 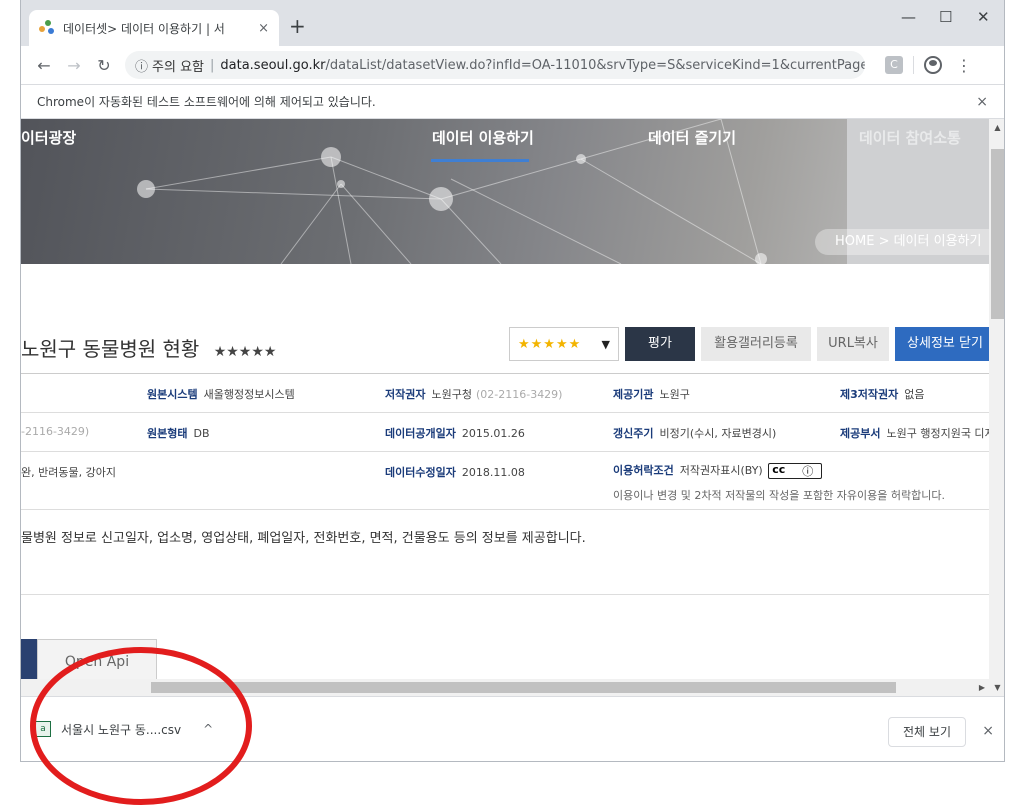 I want to click on security-status: 주의 요함, so click(x=178, y=67).